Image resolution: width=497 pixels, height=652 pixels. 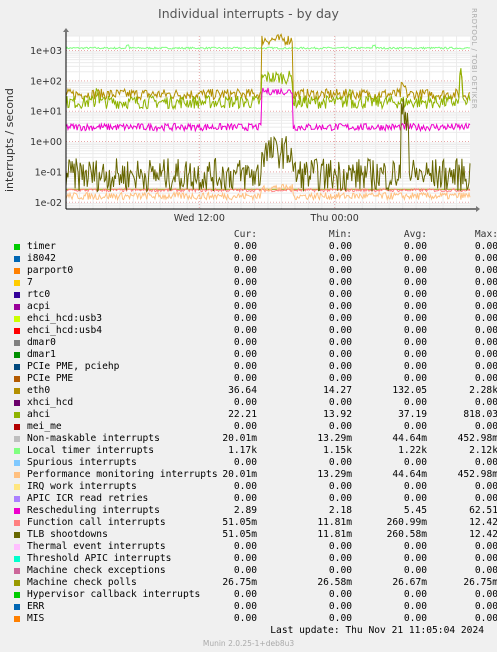 What do you see at coordinates (199, 218) in the screenshot?
I see `x-tick-label: Wed 12:00` at bounding box center [199, 218].